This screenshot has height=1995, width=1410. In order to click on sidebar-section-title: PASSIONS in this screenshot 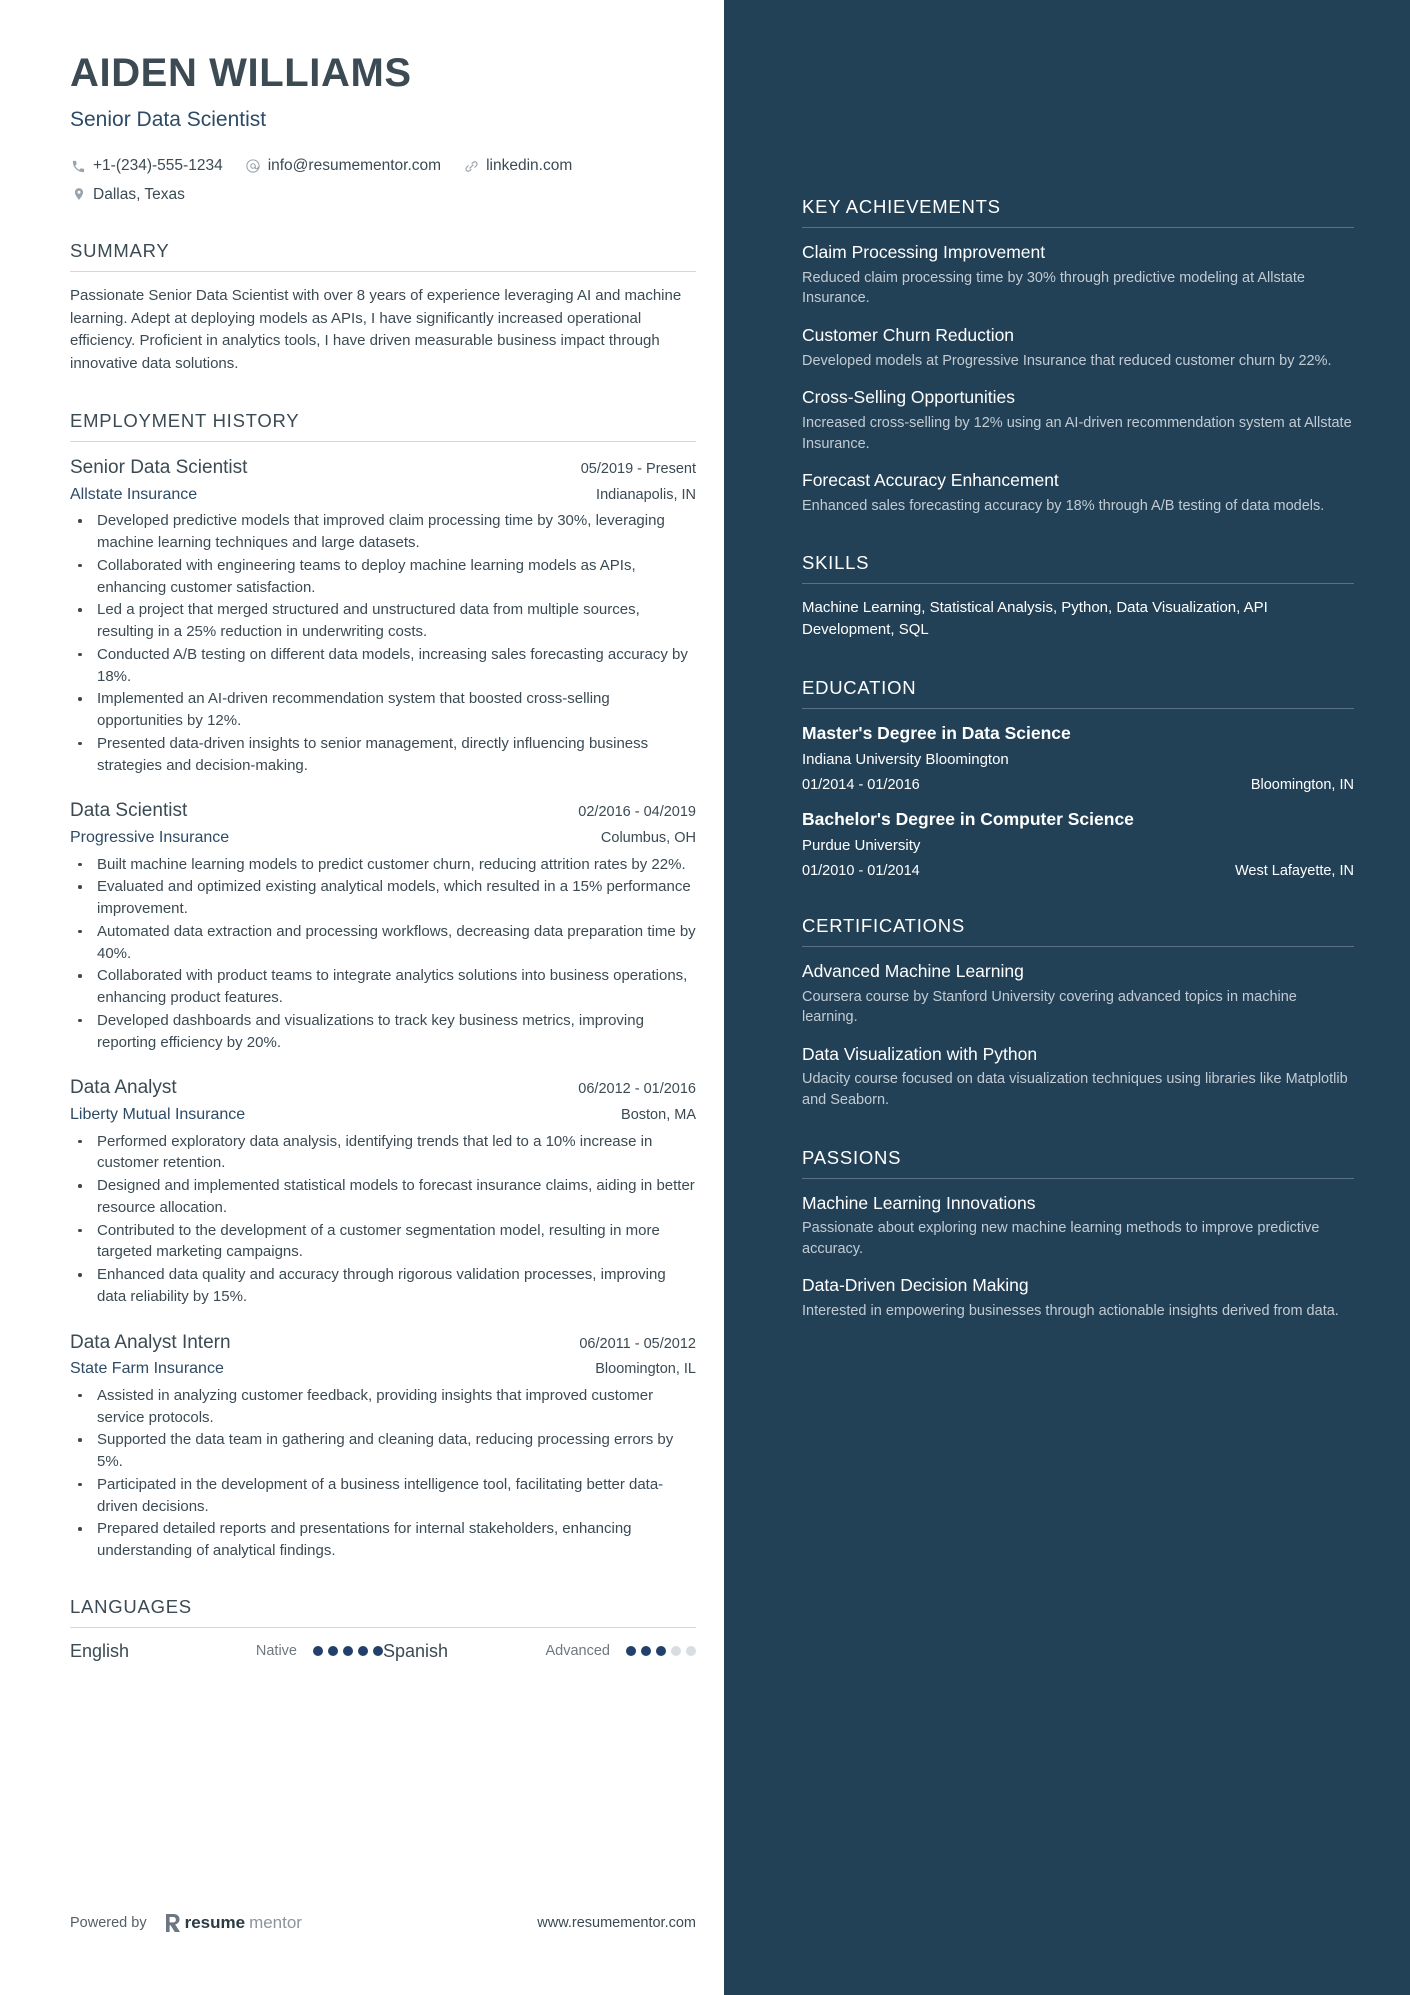, I will do `click(1078, 1163)`.